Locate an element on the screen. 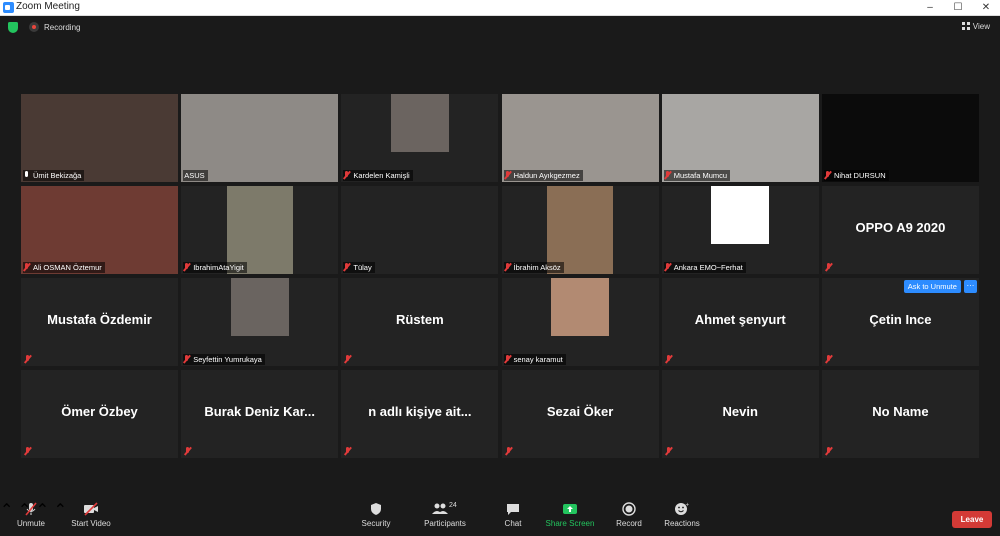 The width and height of the screenshot is (1000, 536). participants-button: 24 Participants is located at coordinates (445, 515).